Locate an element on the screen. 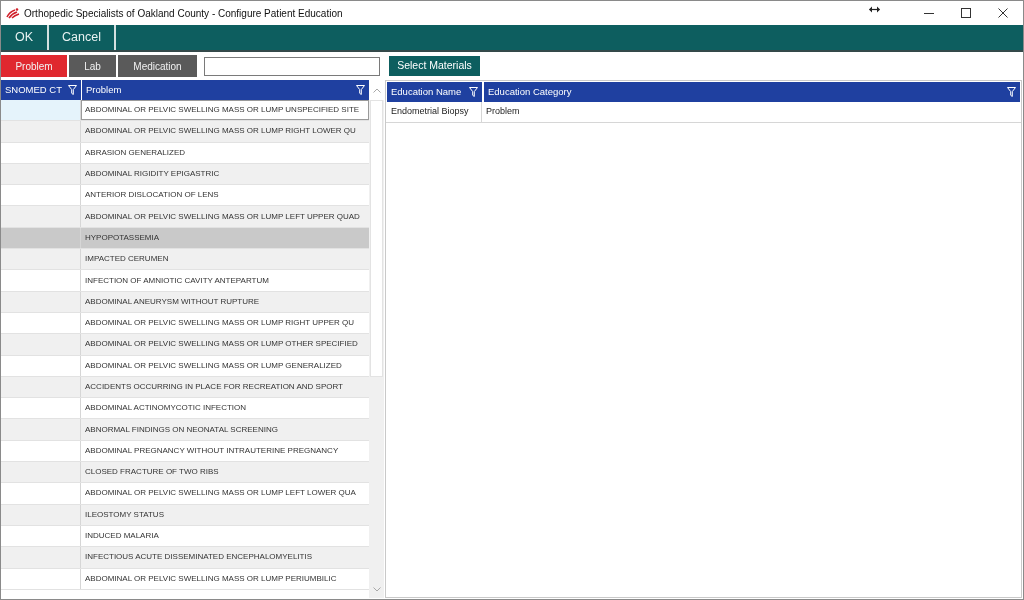 This screenshot has width=1024, height=600. scrollbar-thumb is located at coordinates (376, 238).